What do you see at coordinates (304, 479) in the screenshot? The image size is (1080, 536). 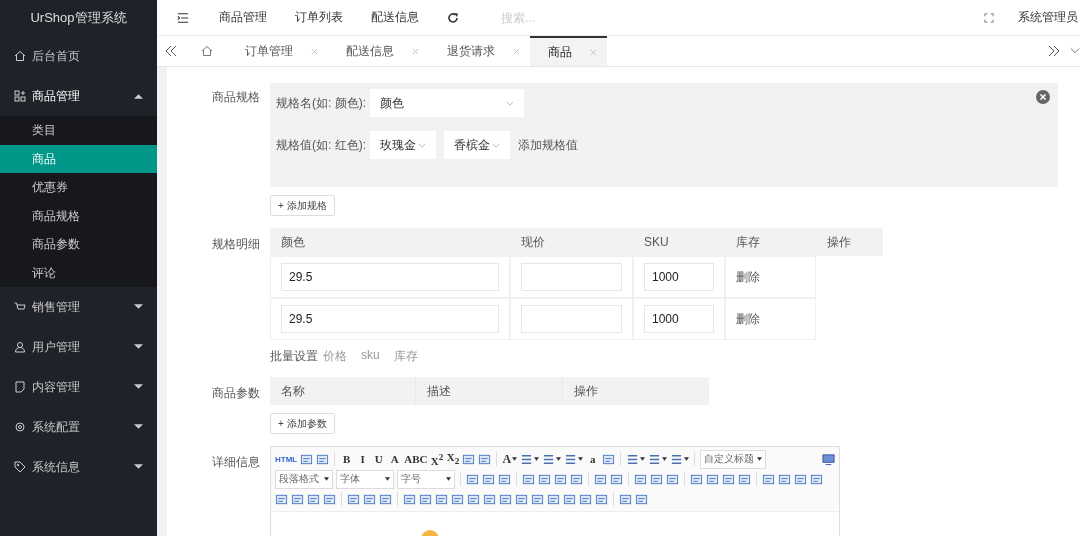 I see `toolbar-select: 段落格式` at bounding box center [304, 479].